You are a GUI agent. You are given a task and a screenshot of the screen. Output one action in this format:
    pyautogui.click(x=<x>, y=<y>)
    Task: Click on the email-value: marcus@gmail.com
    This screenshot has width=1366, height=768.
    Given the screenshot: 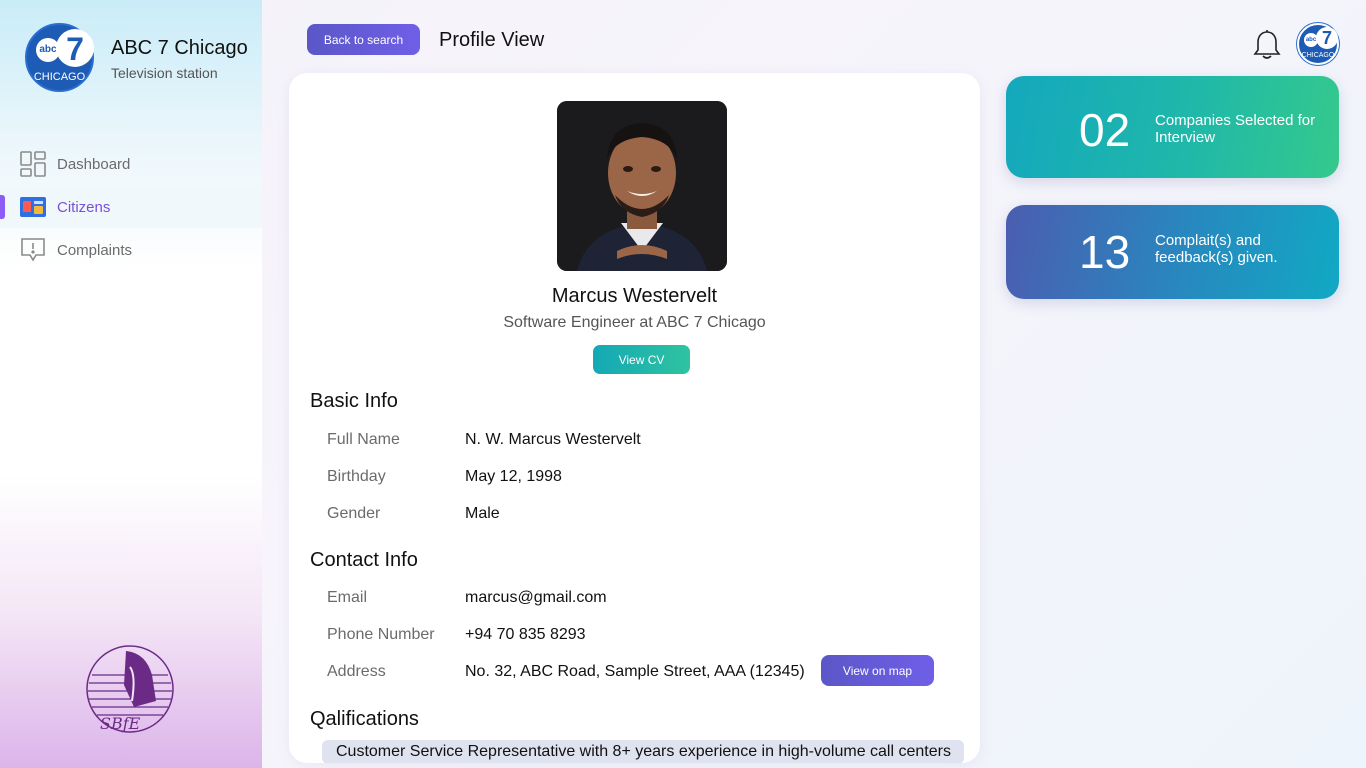 What is the action you would take?
    pyautogui.click(x=536, y=597)
    